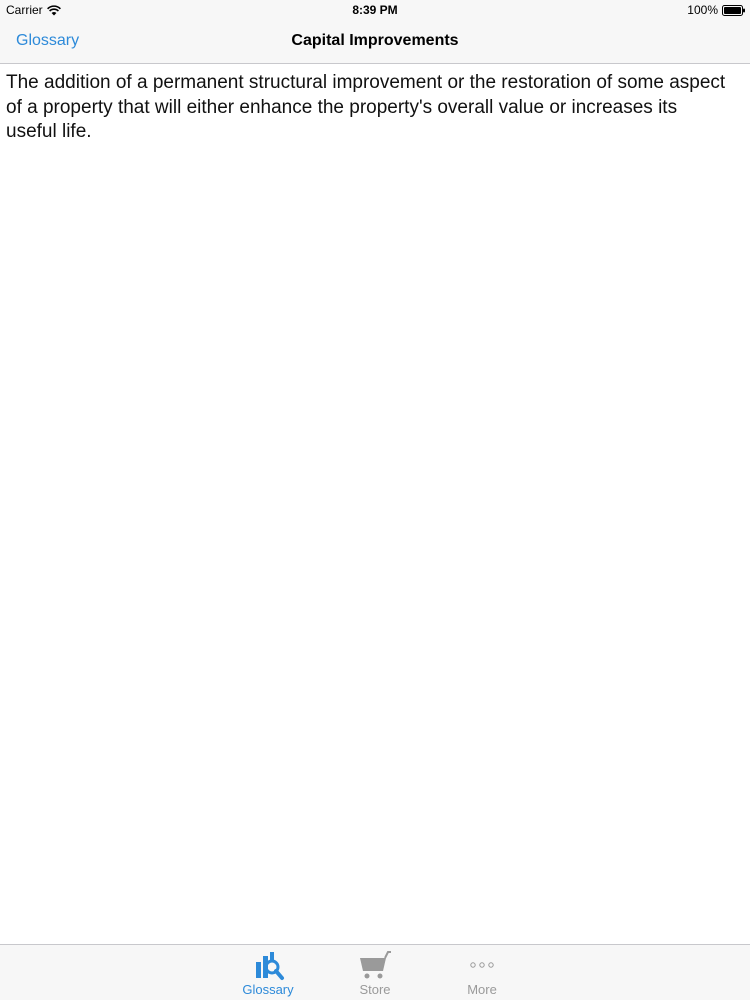 Image resolution: width=750 pixels, height=1000 pixels. I want to click on tab-glossary: Glossary, so click(268, 973).